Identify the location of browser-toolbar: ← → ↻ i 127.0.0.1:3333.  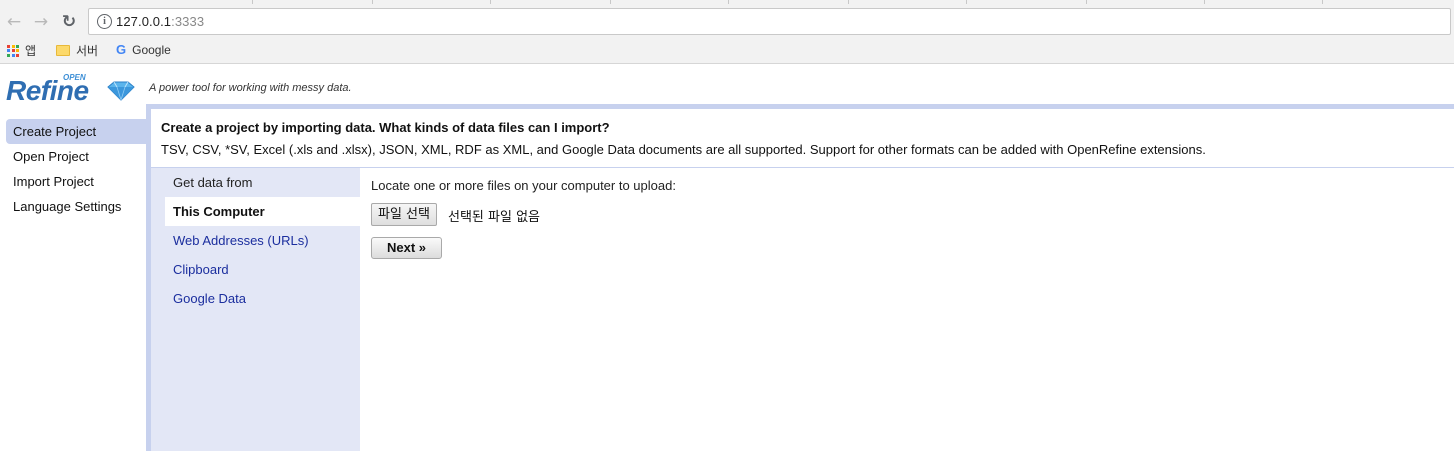
(727, 20).